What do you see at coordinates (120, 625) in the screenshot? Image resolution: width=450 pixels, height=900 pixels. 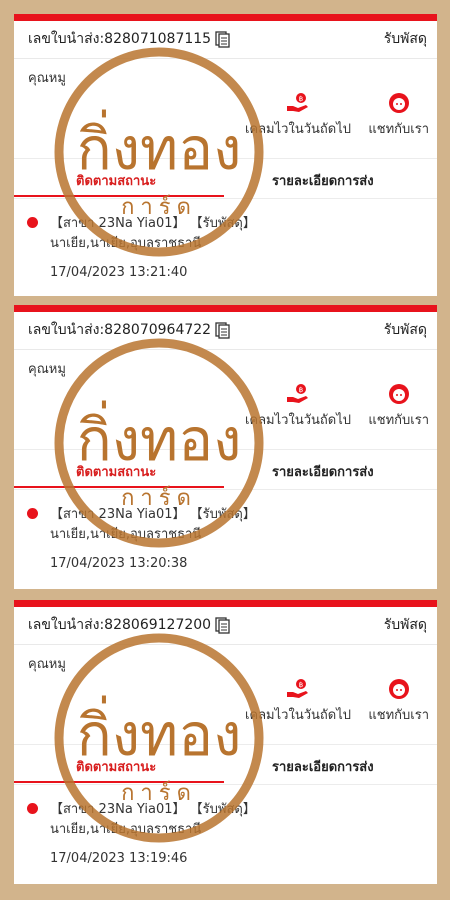 I see `waybill-number: เลขใบนำส่ง:828069127200` at bounding box center [120, 625].